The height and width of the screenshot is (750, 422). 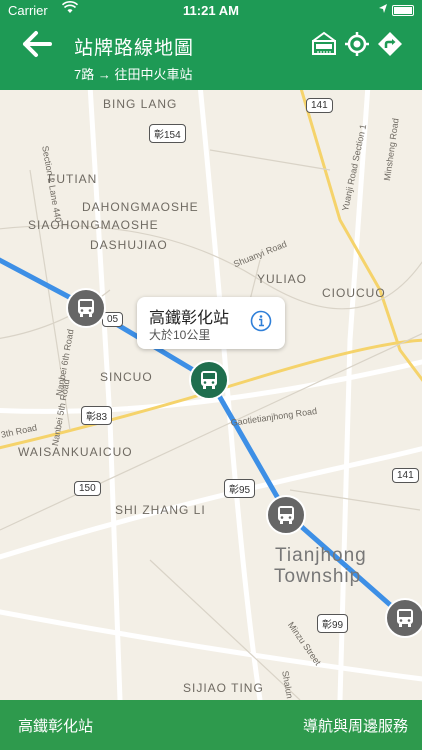 What do you see at coordinates (211, 55) in the screenshot?
I see `header-bar: 站牌路線地圖 7路 → 往田中火車站` at bounding box center [211, 55].